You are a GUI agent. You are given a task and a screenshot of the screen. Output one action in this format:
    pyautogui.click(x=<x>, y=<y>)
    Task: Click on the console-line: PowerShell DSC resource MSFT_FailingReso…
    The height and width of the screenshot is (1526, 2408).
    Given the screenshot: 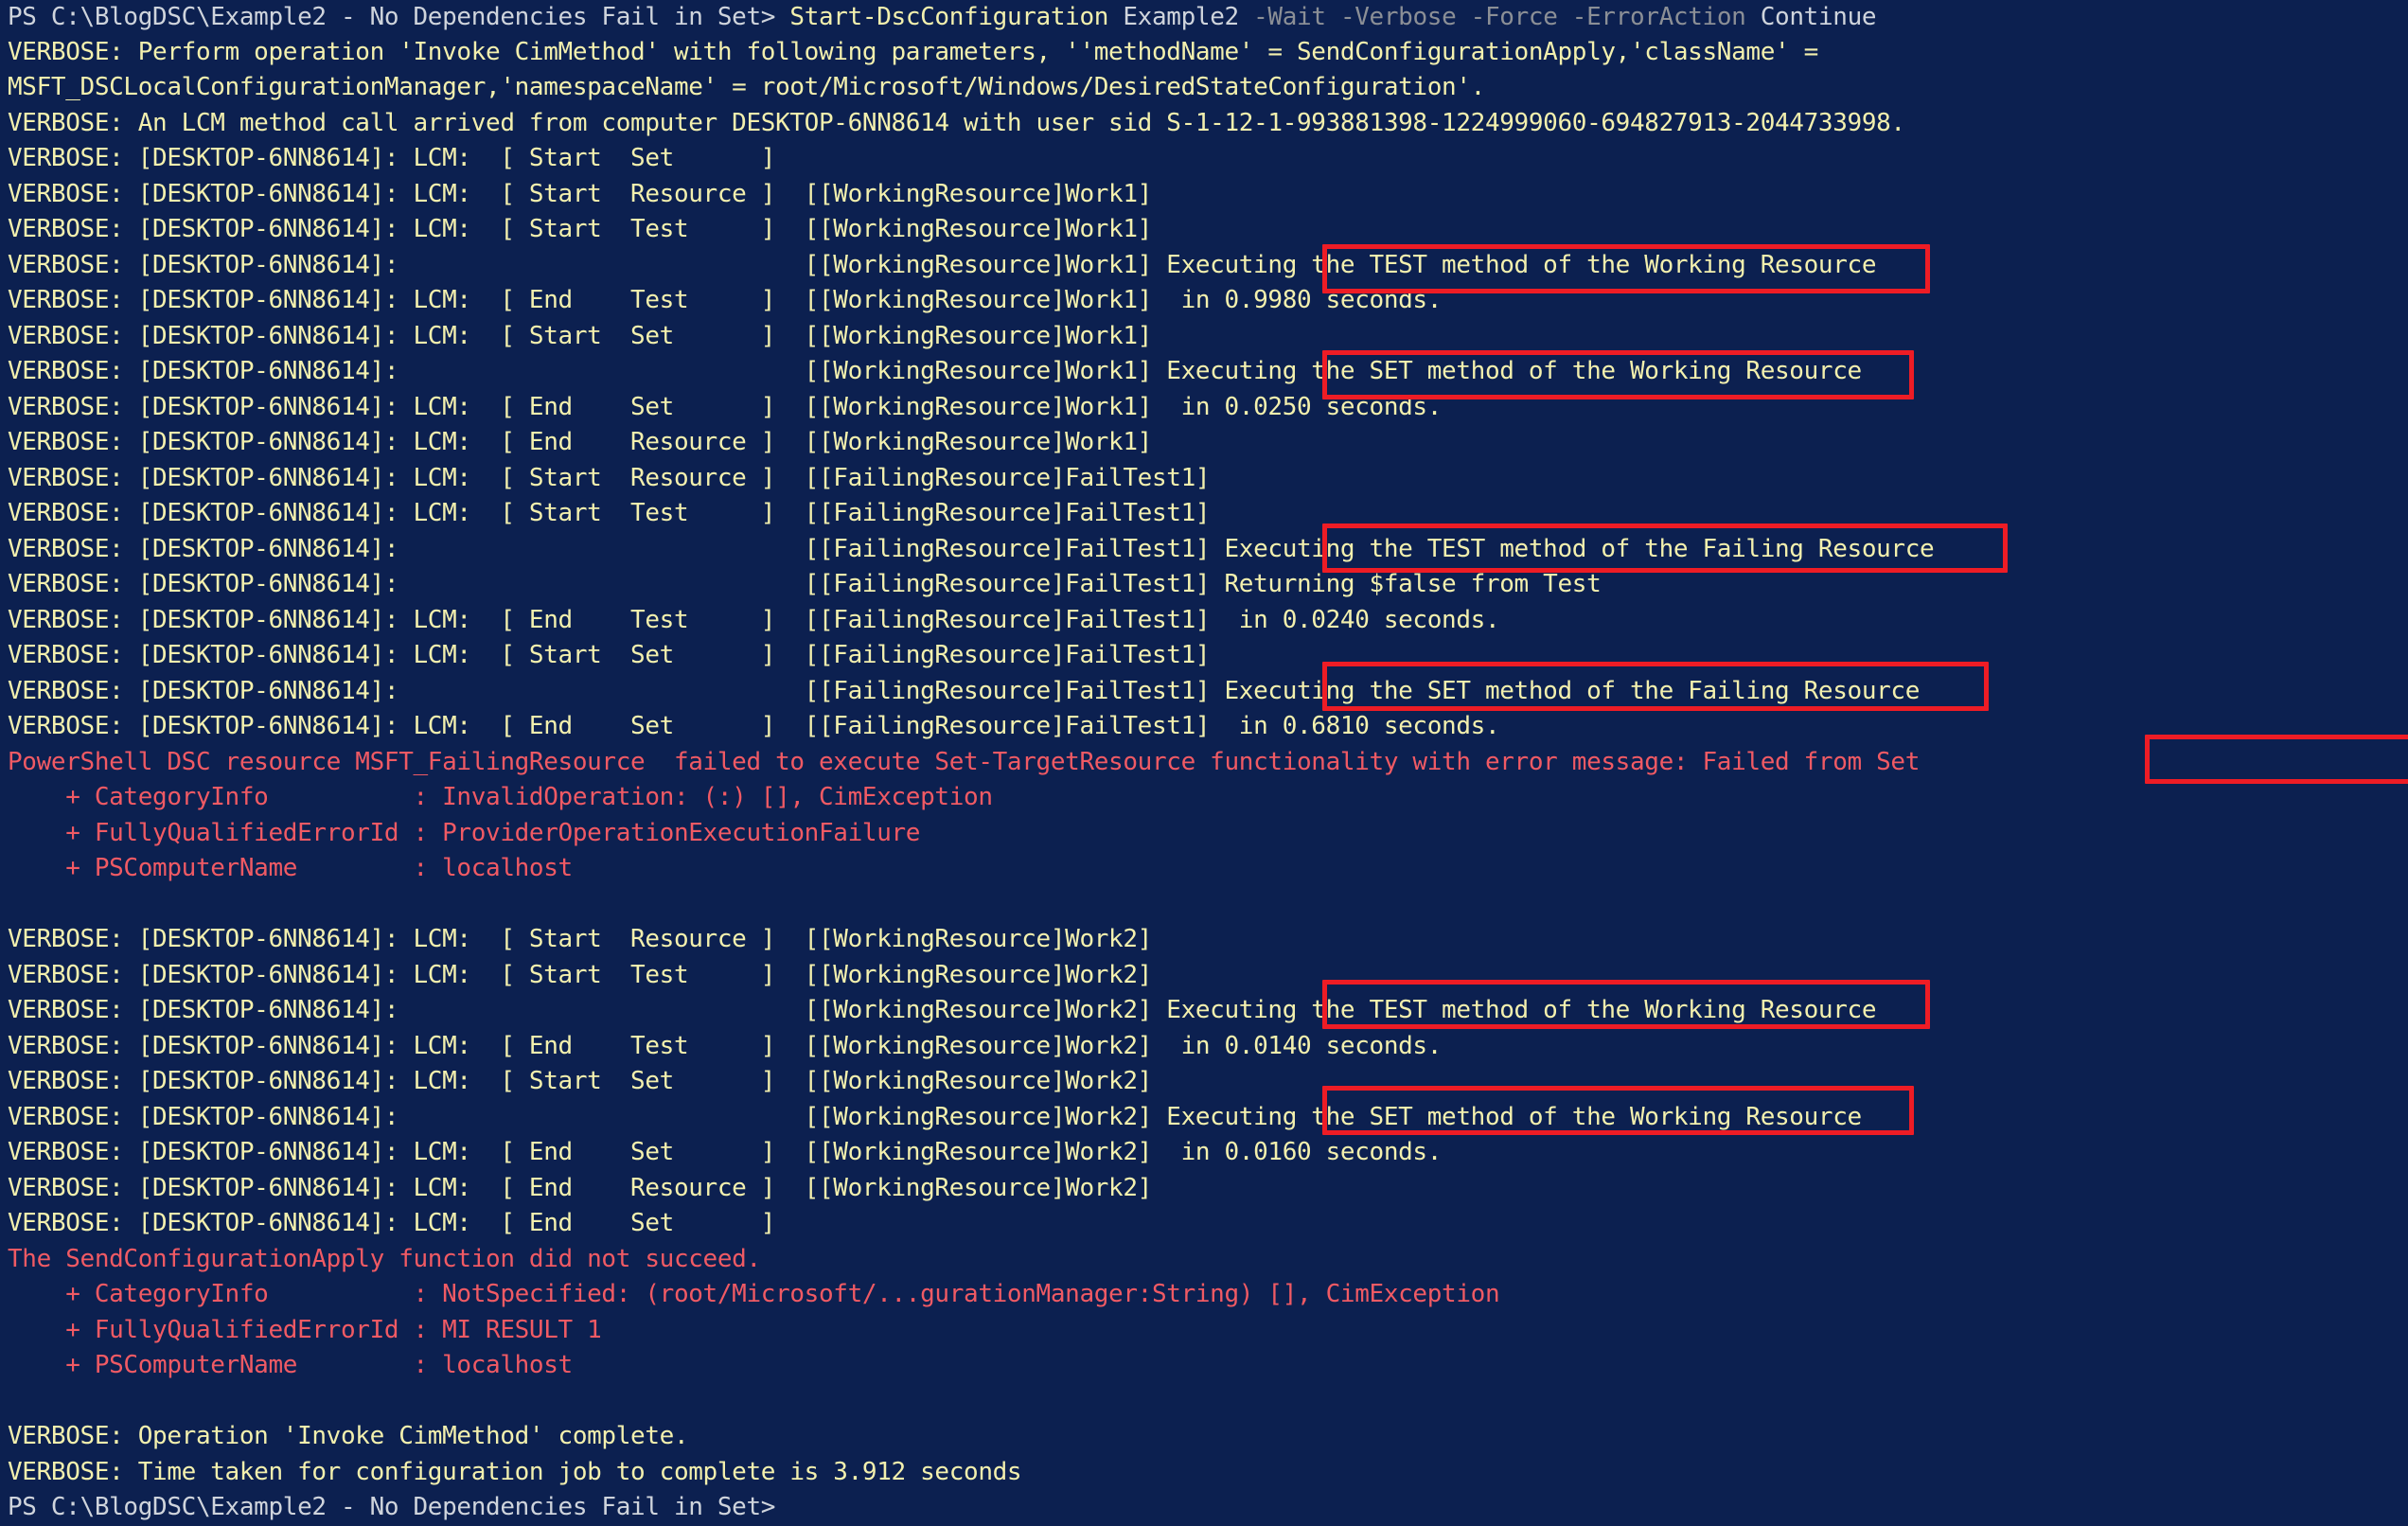 What is the action you would take?
    pyautogui.click(x=964, y=762)
    